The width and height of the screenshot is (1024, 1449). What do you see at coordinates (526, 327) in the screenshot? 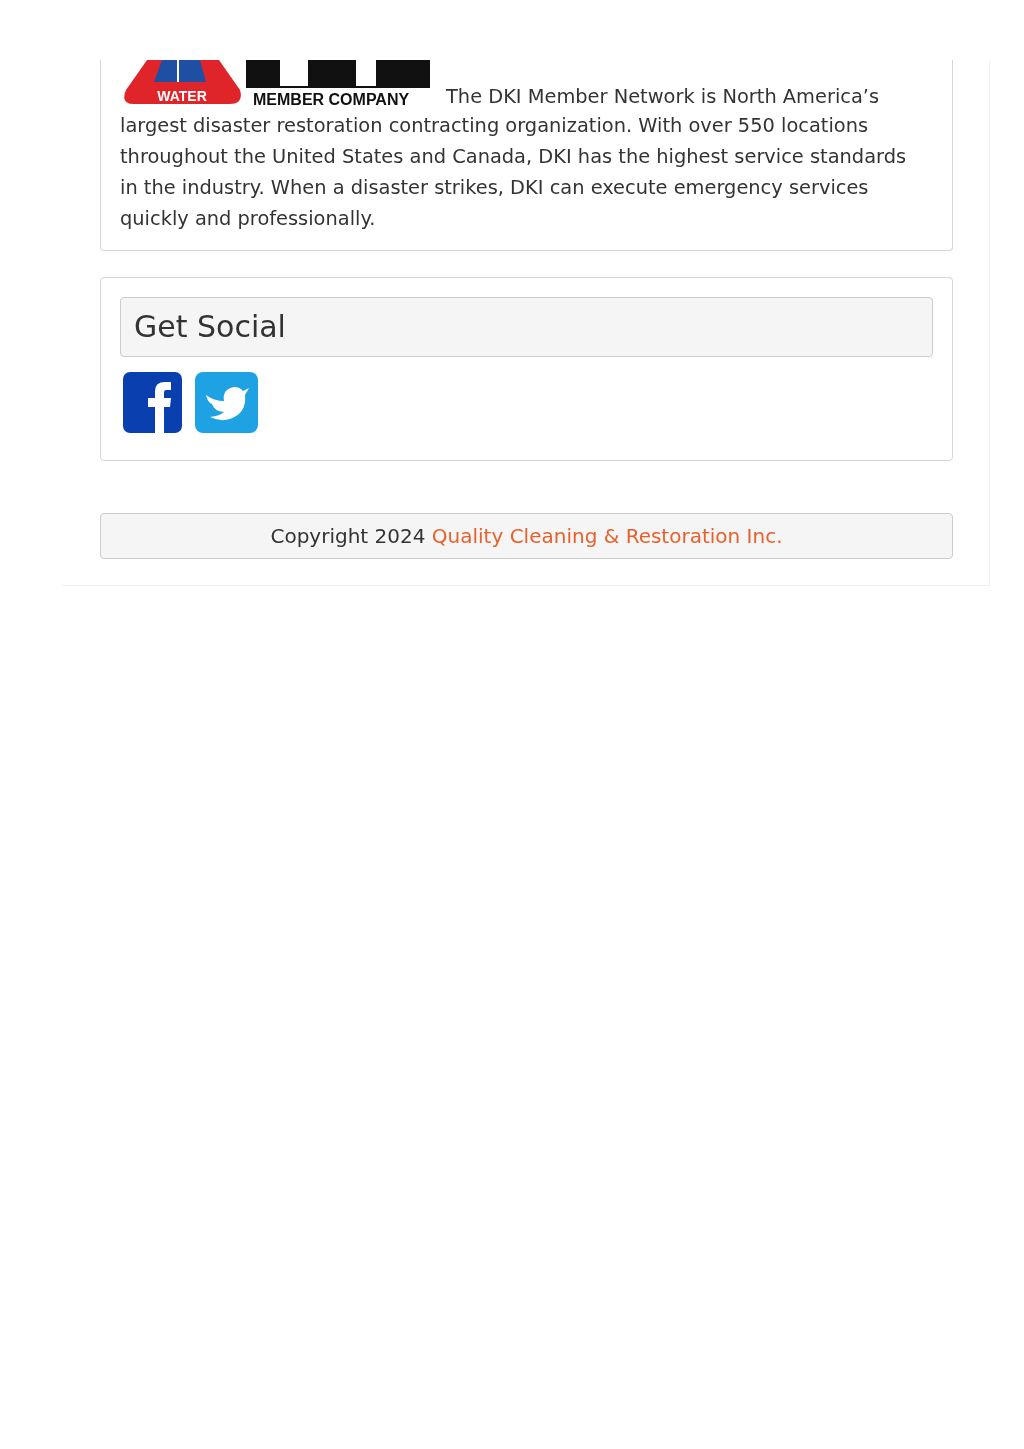
I see `section-heading: Get Social` at bounding box center [526, 327].